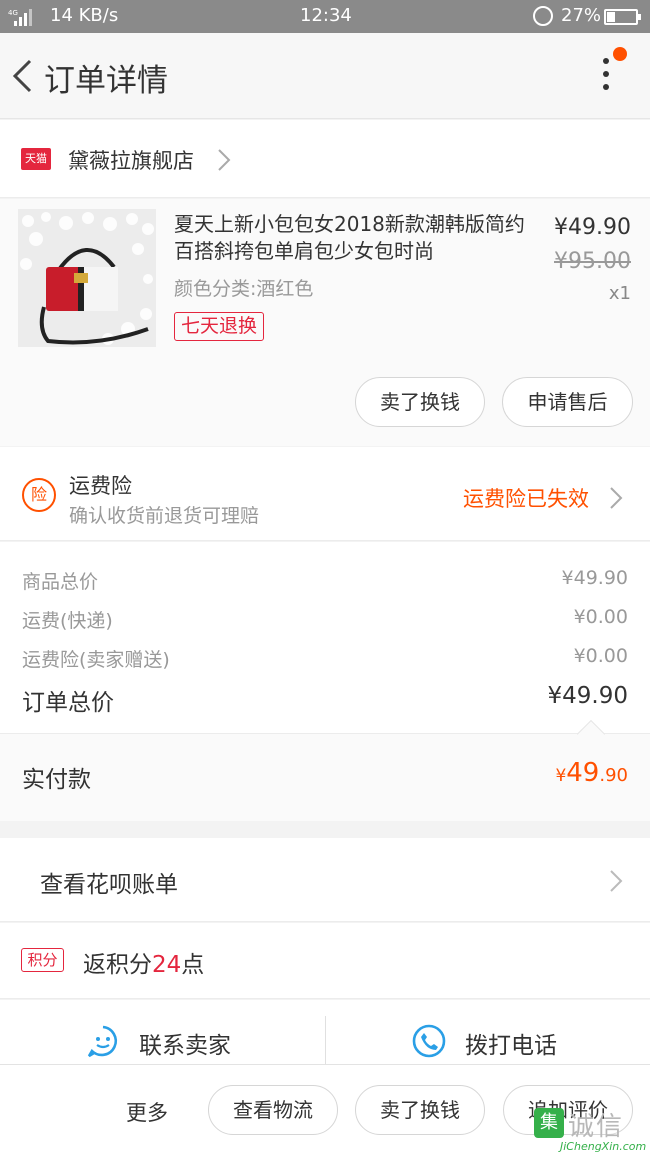  What do you see at coordinates (591, 773) in the screenshot?
I see `actual-paid-value: ¥49.90` at bounding box center [591, 773].